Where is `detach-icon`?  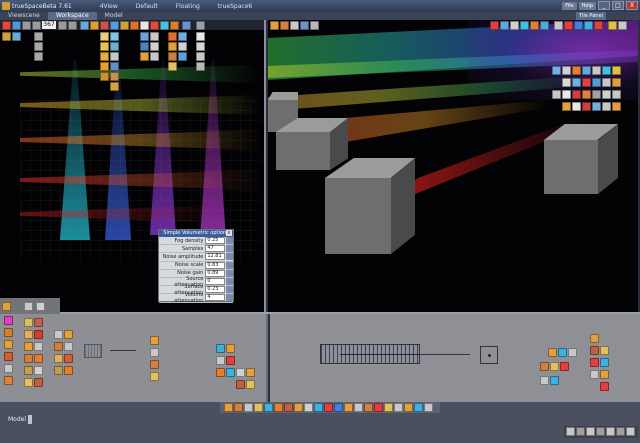
detach-icon is located at coordinates (40, 306).